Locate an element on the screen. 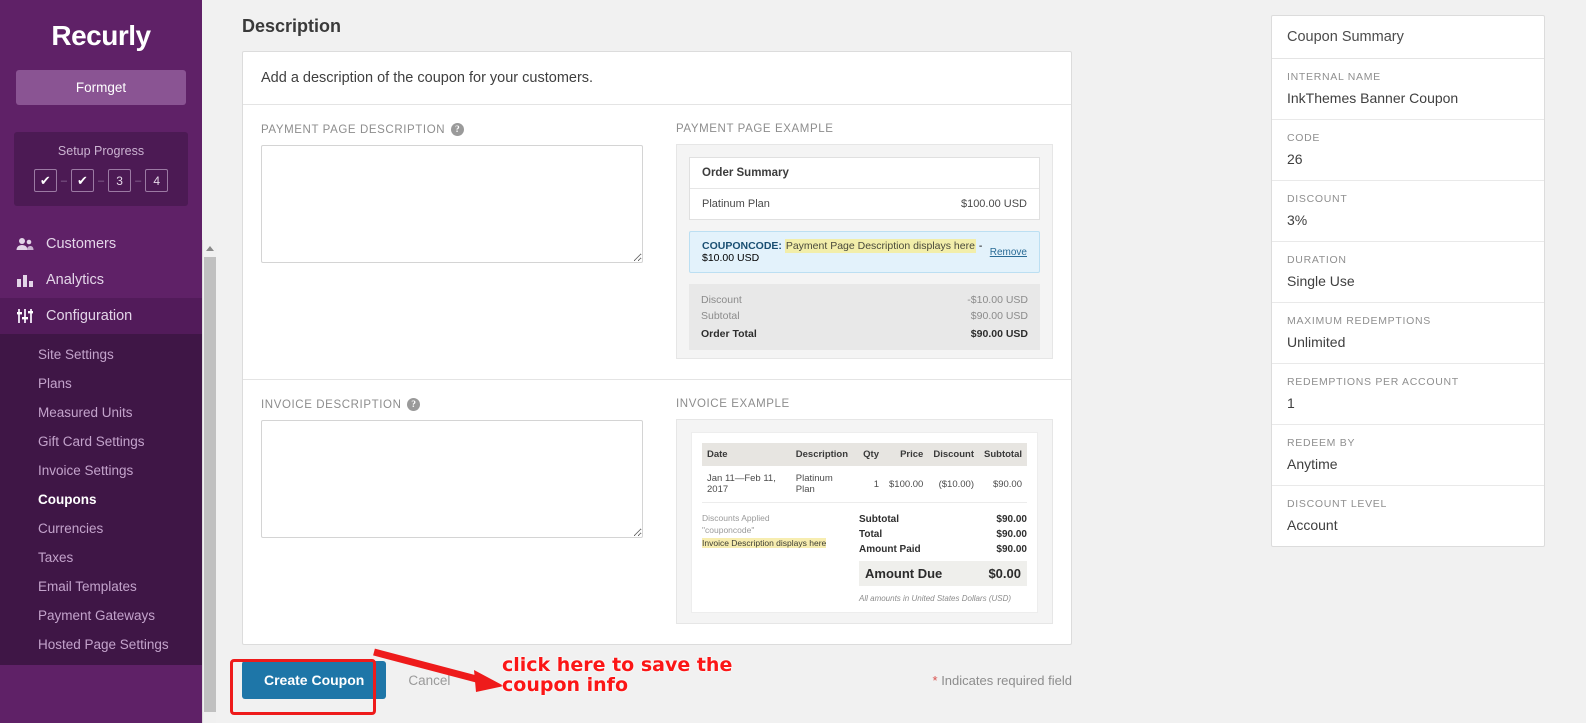 The image size is (1586, 723). payment-description-label-text: PAYMENT PAGE DESCRIPTION is located at coordinates (353, 129).